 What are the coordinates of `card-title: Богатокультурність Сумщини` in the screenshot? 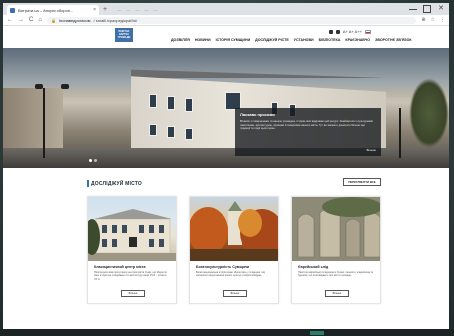 It's located at (223, 267).